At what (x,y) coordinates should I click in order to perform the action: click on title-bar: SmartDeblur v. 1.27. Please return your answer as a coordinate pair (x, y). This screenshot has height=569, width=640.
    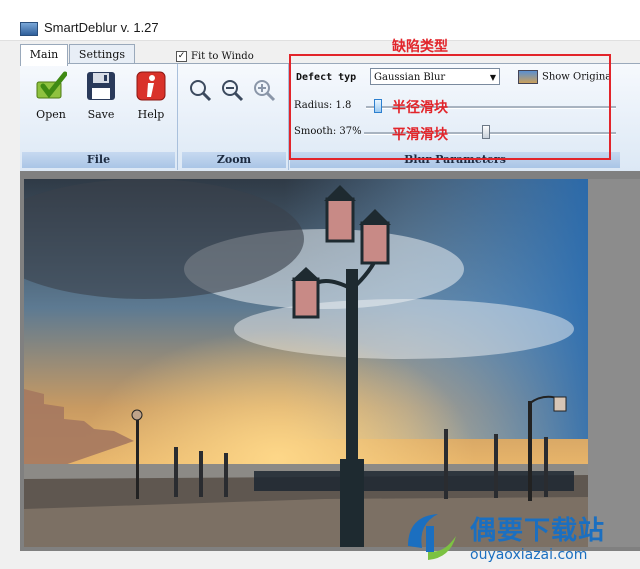
    Looking at the image, I should click on (320, 20).